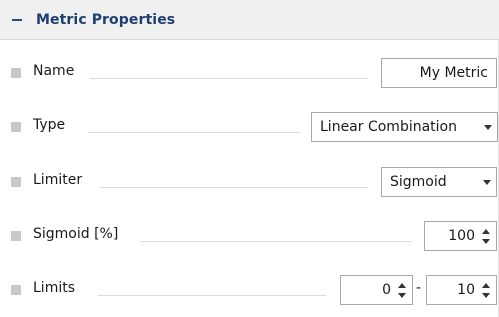 The width and height of the screenshot is (499, 317). I want to click on property-row-name: Name, so click(249, 73).